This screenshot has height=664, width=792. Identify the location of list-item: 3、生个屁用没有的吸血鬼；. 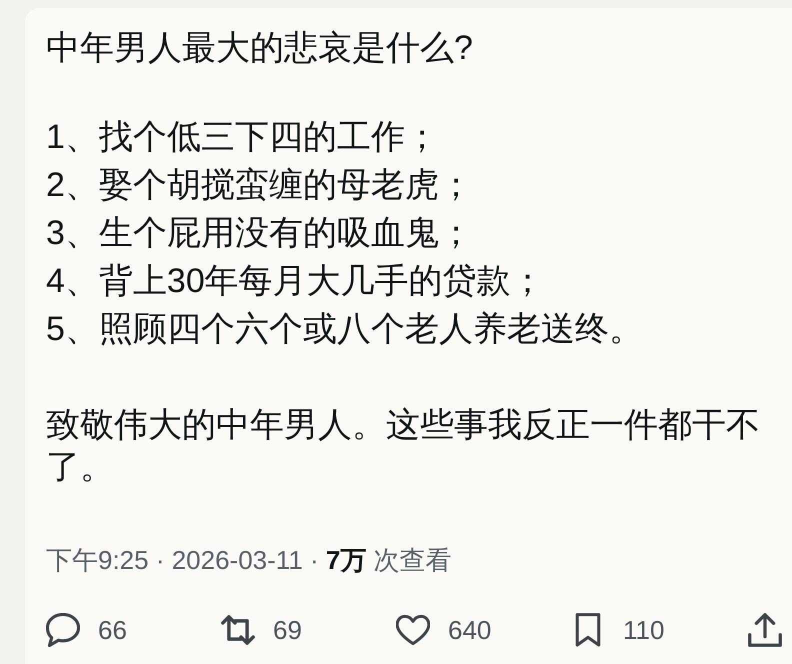
(260, 233).